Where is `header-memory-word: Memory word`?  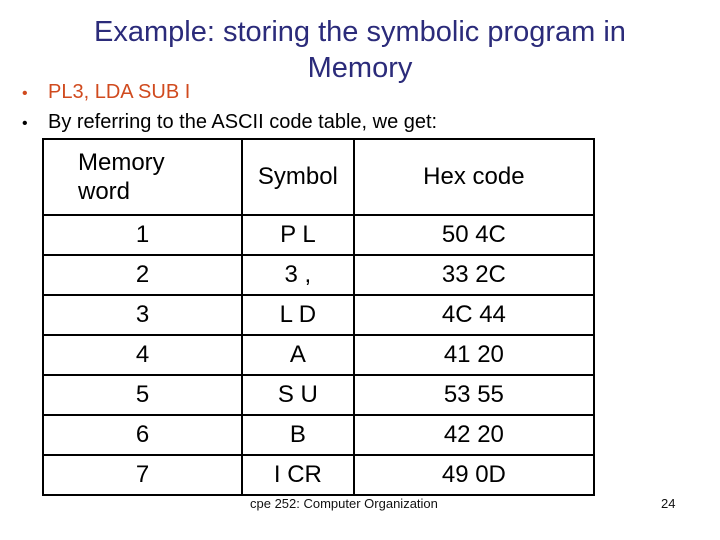 header-memory-word: Memory word is located at coordinates (142, 177).